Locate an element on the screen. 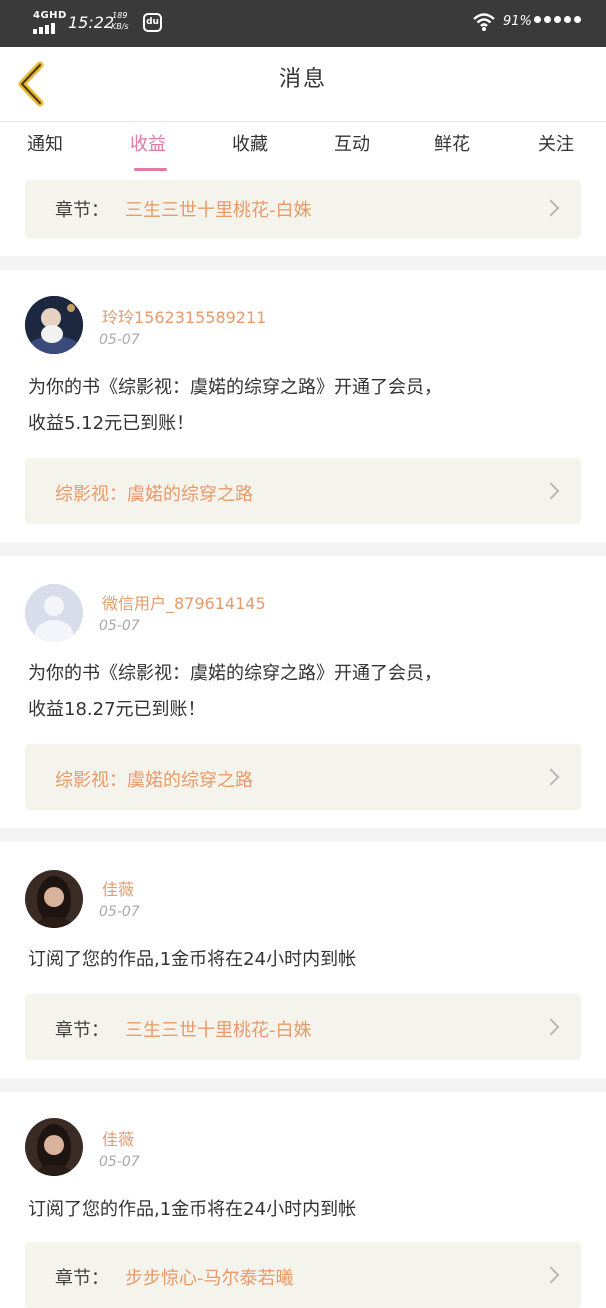 The image size is (606, 1308). tab-following: 关注 is located at coordinates (556, 143).